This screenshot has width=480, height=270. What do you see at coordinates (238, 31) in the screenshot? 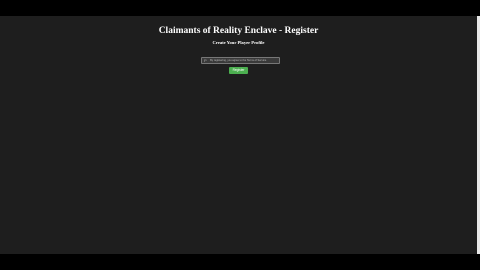
I see `page-title: Claimants of Reality Enclave - Register` at bounding box center [238, 31].